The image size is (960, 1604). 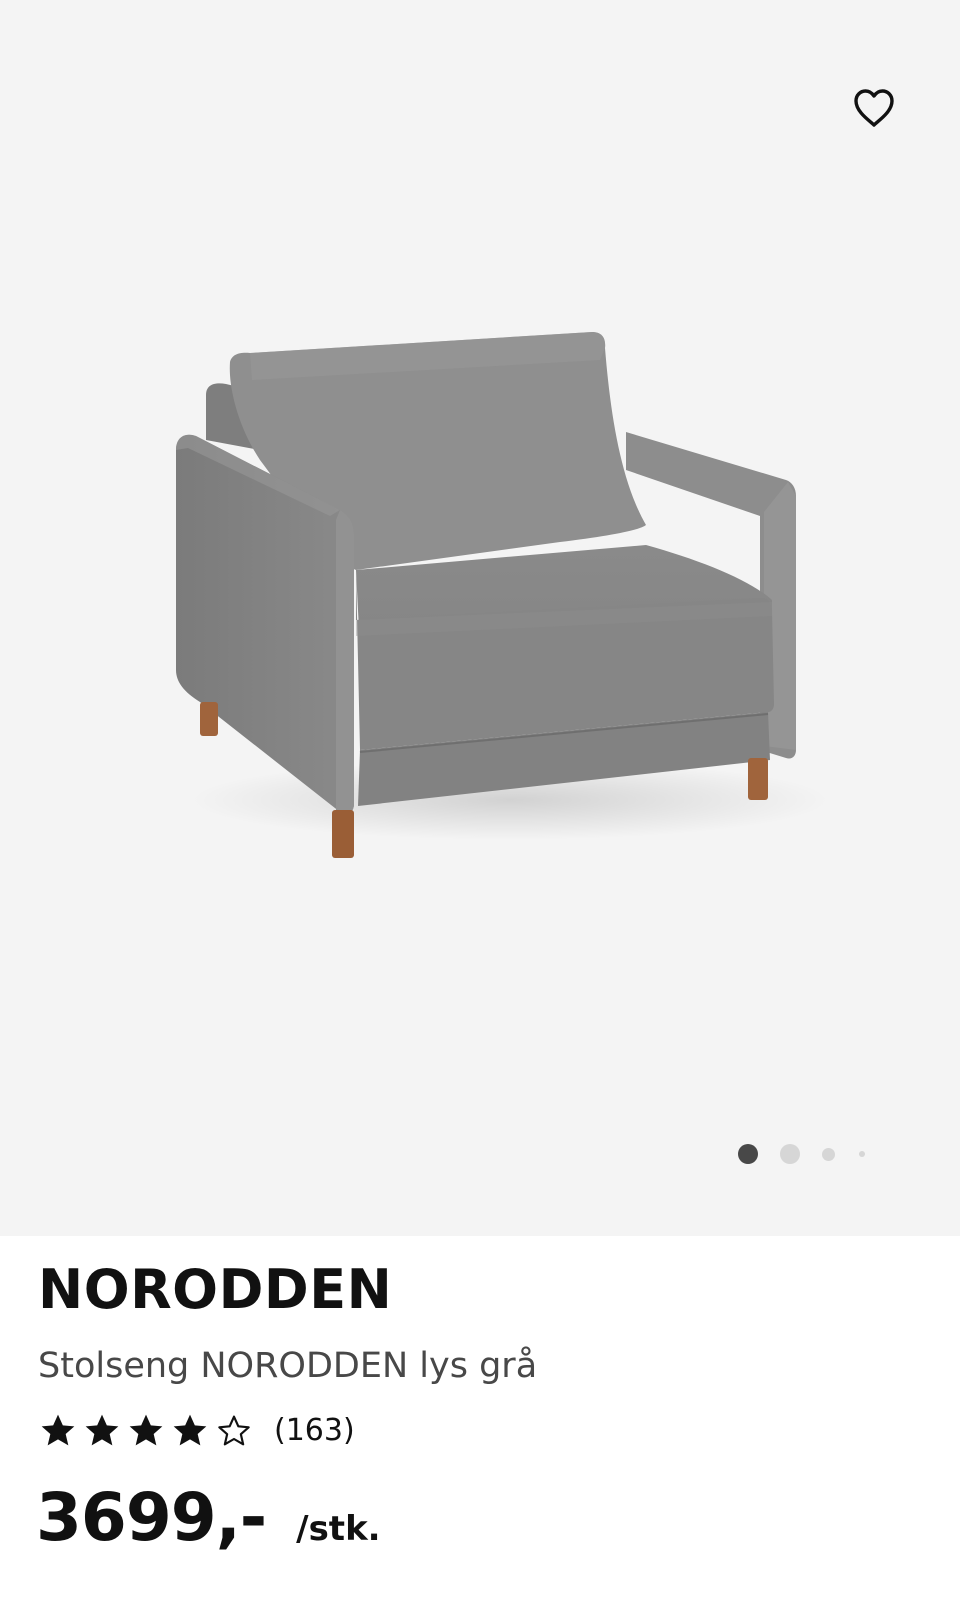 I want to click on price-unit: /stk., so click(x=338, y=1529).